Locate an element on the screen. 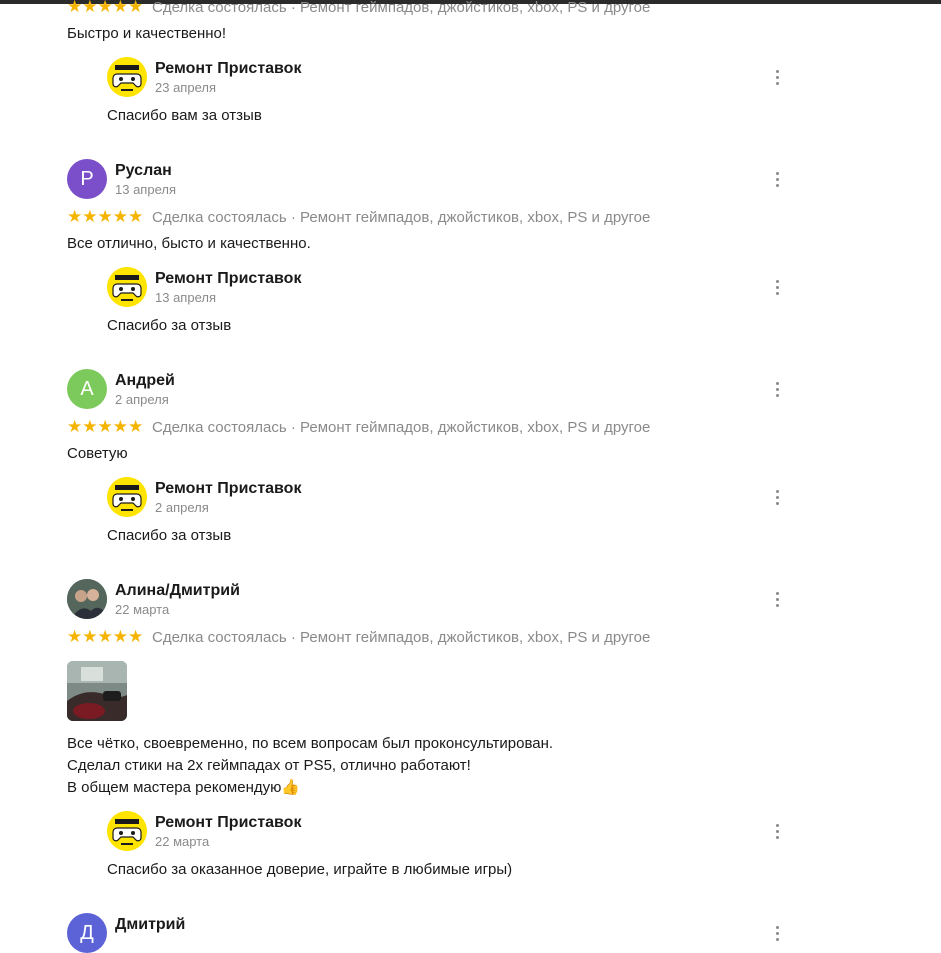  review-date: 13 апреля is located at coordinates (145, 189).